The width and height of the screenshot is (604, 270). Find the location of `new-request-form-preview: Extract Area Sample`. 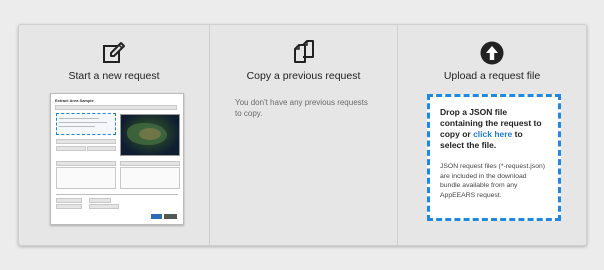

new-request-form-preview: Extract Area Sample is located at coordinates (117, 159).